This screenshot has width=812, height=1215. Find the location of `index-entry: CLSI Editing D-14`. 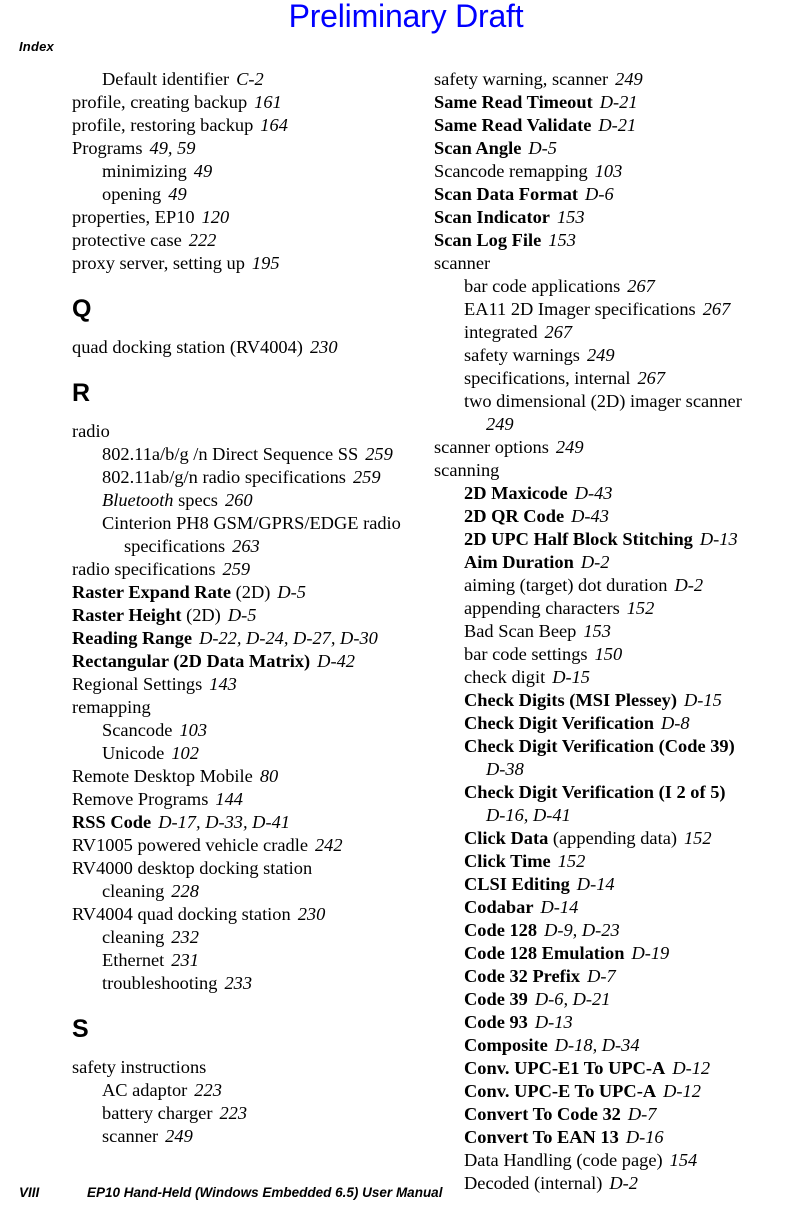

index-entry: CLSI Editing D-14 is located at coordinates (617, 884).